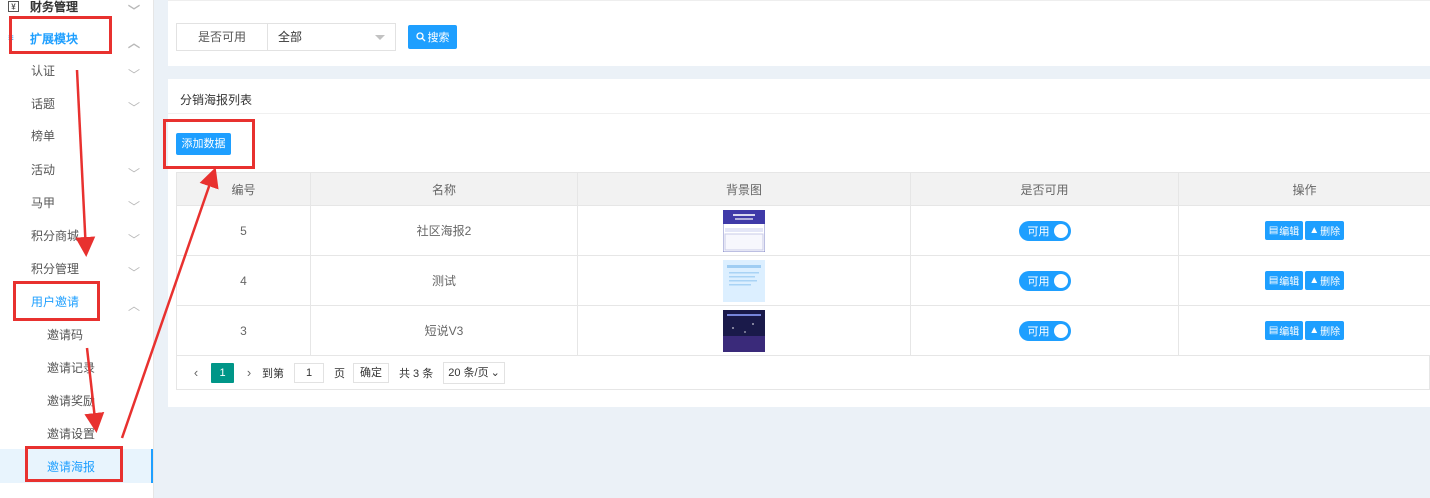 This screenshot has height=498, width=1430. What do you see at coordinates (444, 280) in the screenshot?
I see `cell-name: 测试` at bounding box center [444, 280].